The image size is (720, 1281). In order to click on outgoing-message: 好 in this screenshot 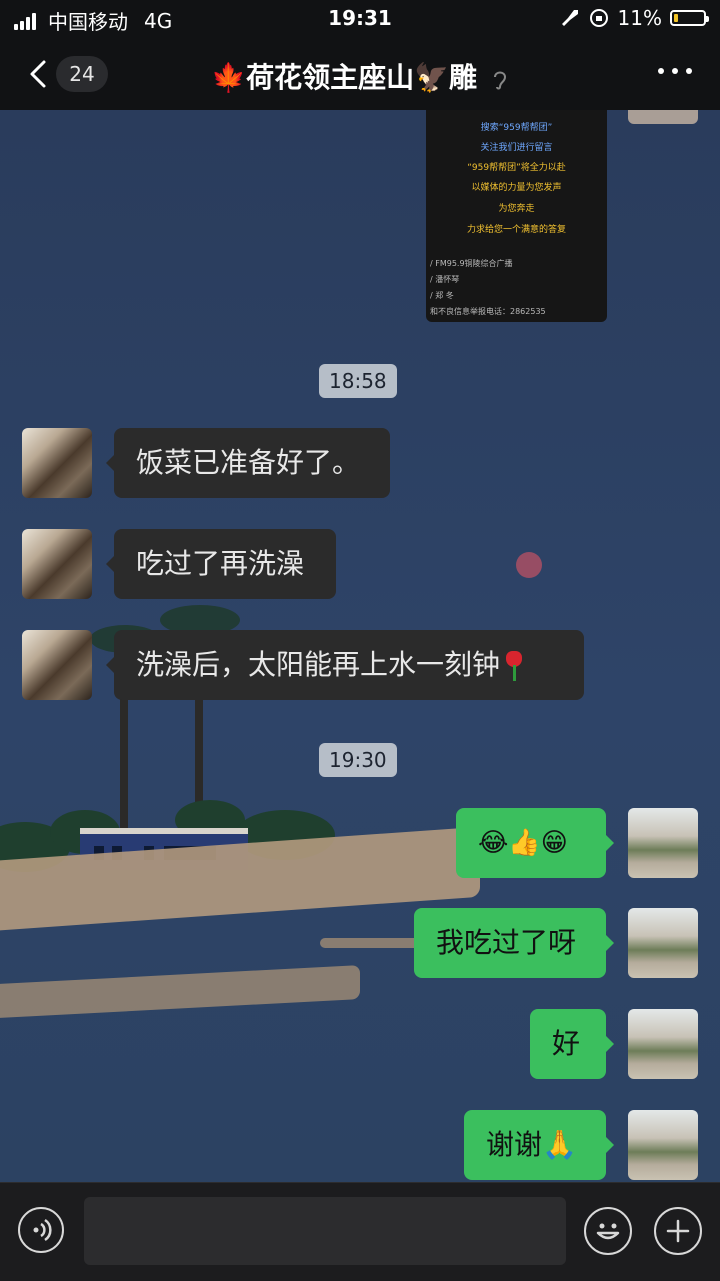, I will do `click(572, 1044)`.